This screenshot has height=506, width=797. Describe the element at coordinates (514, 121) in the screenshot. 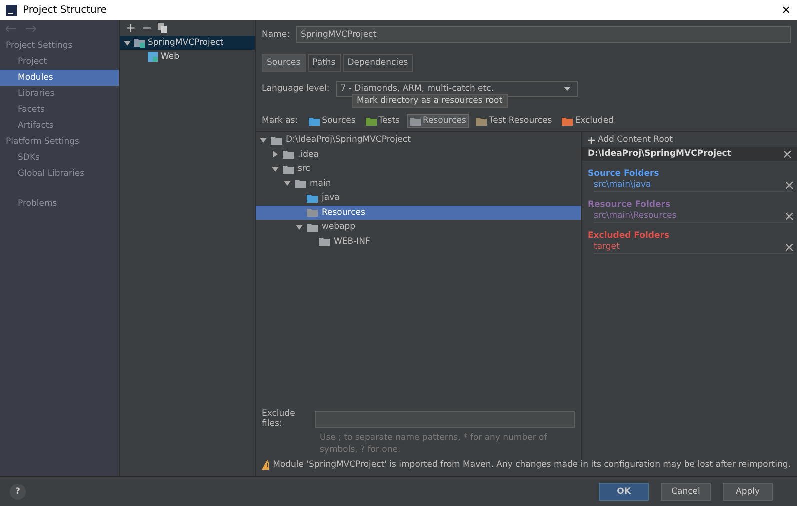

I see `mark-as-button: Test Resources` at that location.